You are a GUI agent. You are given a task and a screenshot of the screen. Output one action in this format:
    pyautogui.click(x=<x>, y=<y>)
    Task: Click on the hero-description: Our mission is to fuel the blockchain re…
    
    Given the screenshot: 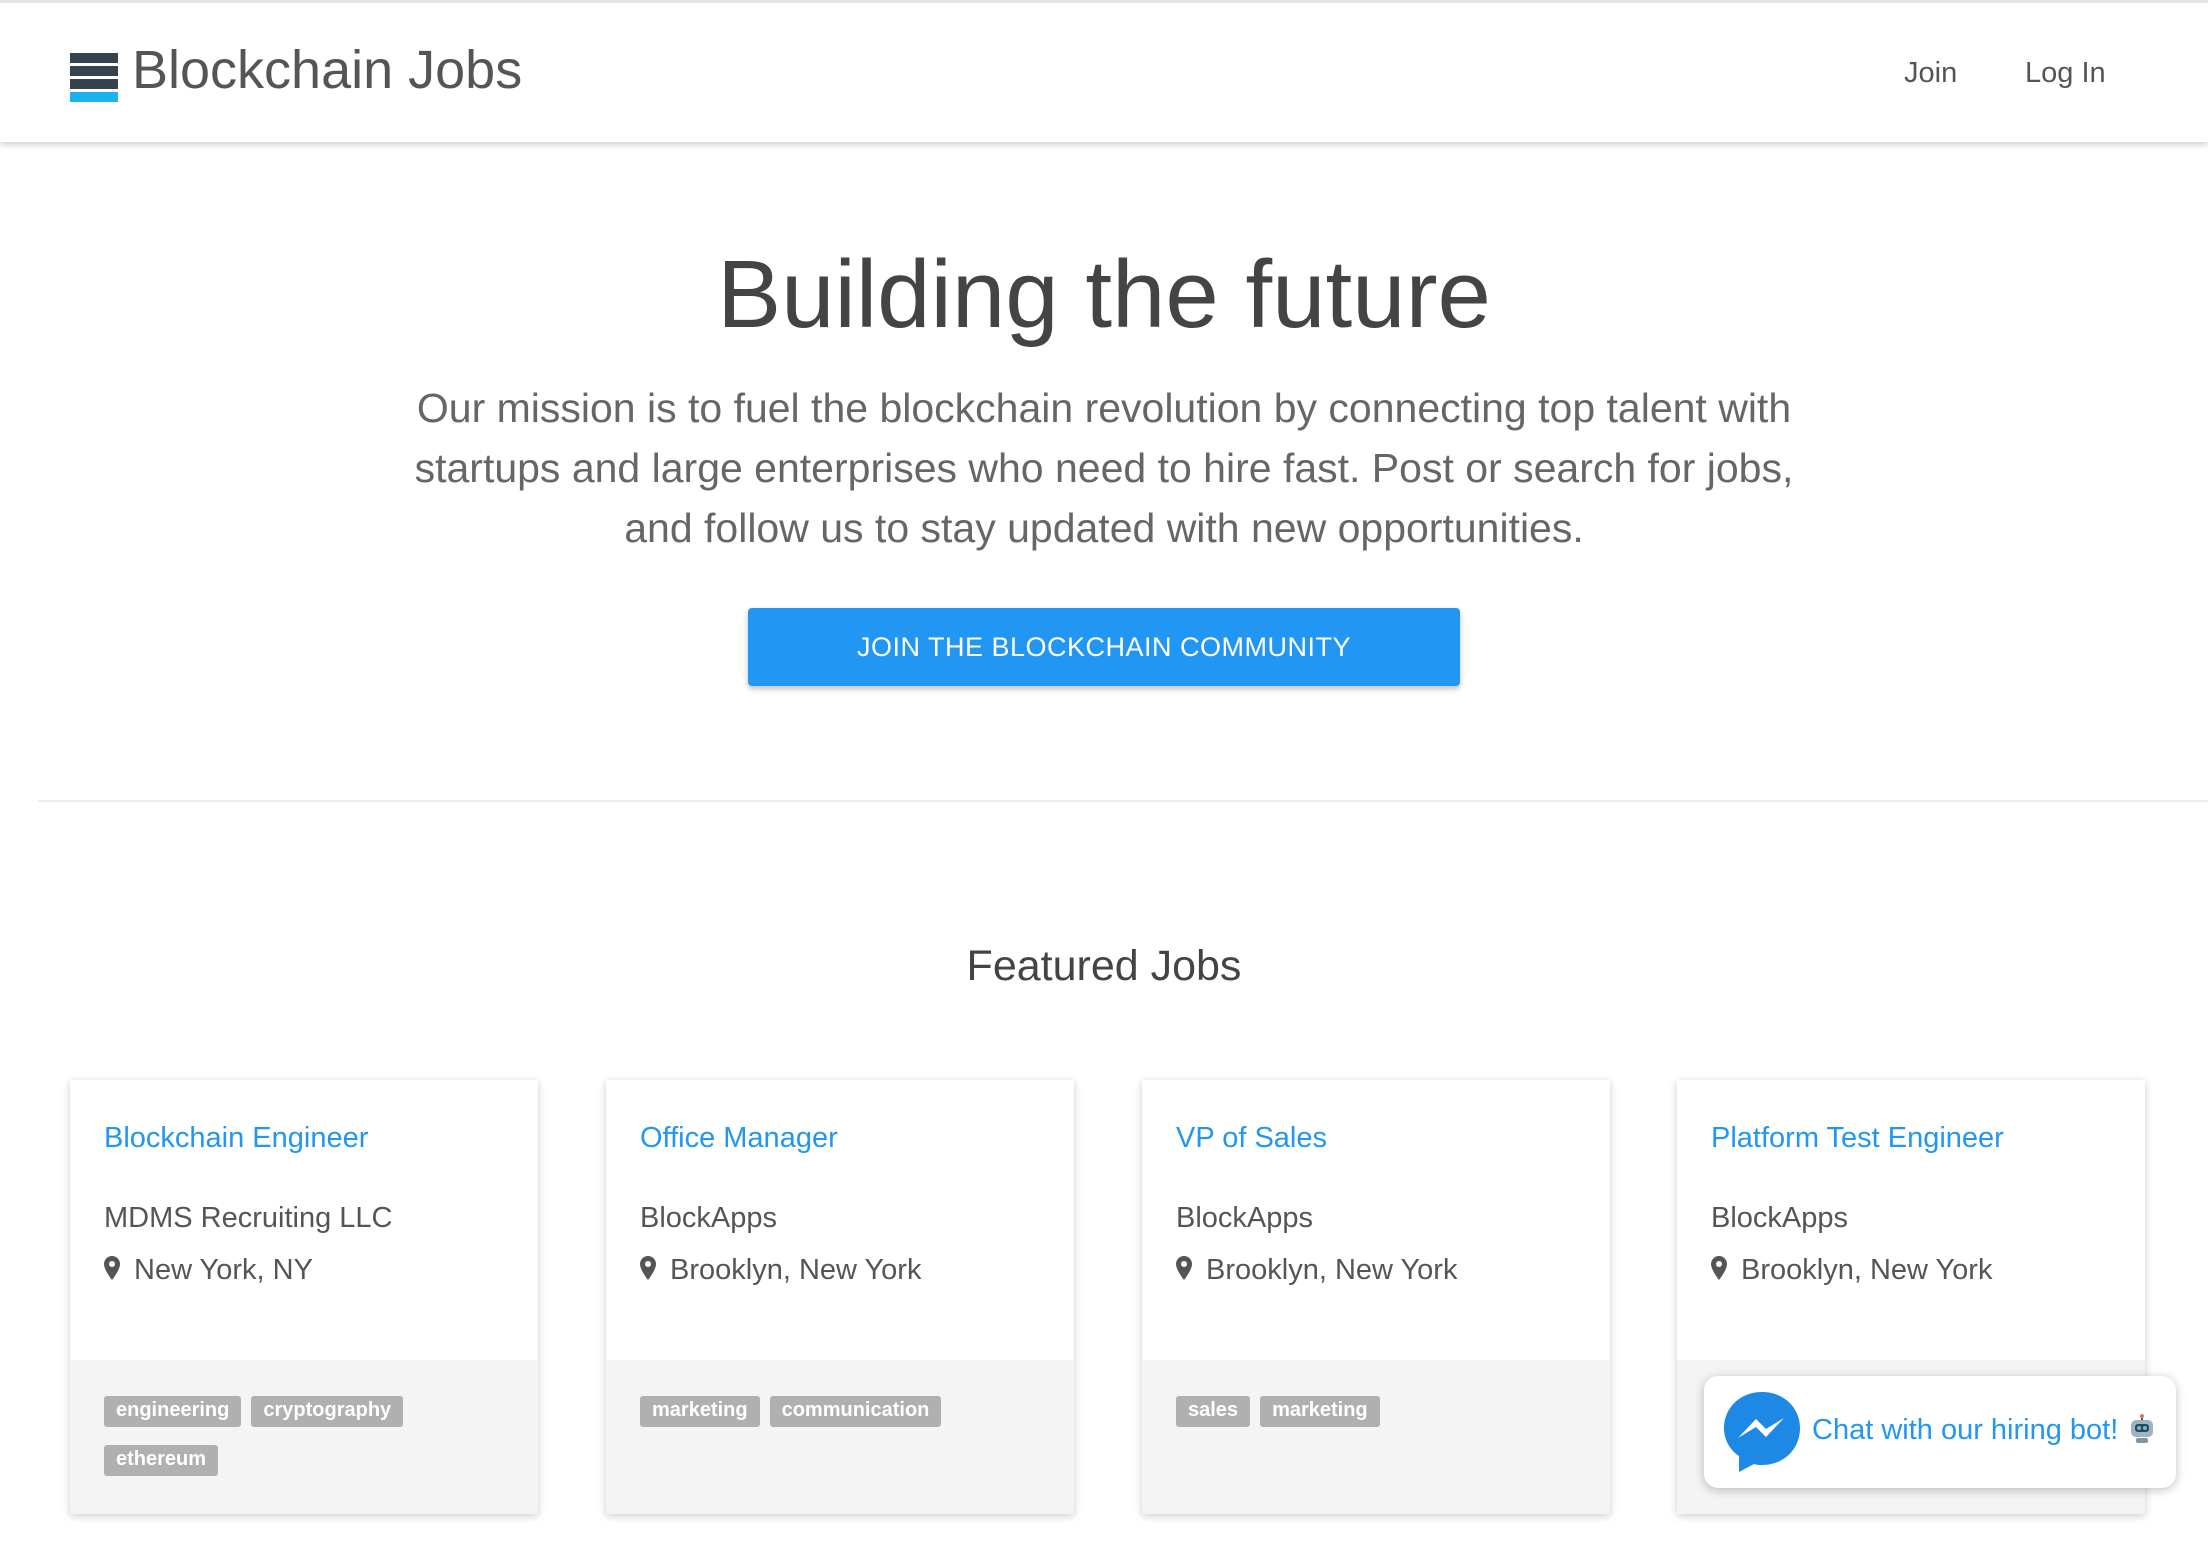 What is the action you would take?
    pyautogui.click(x=1104, y=468)
    